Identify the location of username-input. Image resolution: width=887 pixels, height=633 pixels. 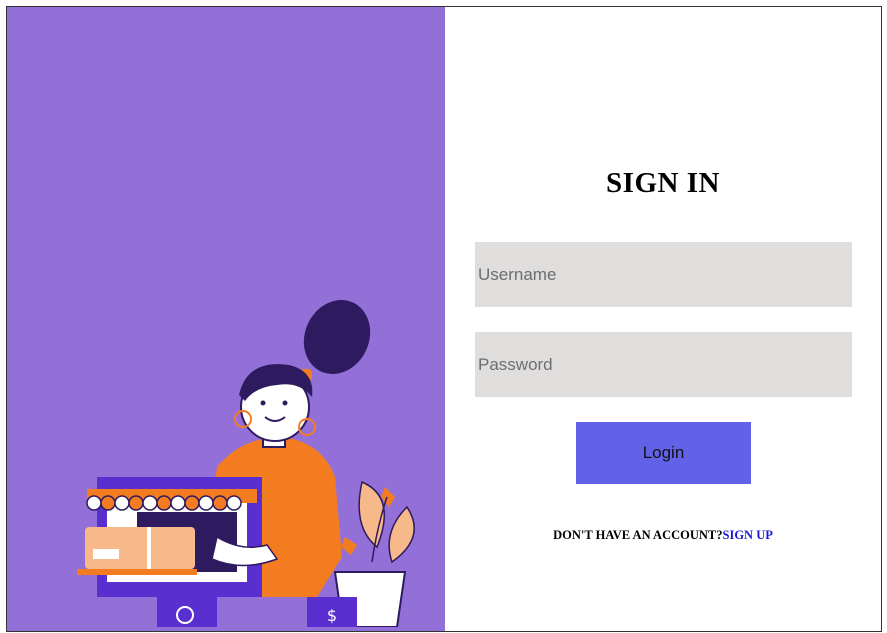
(663, 274).